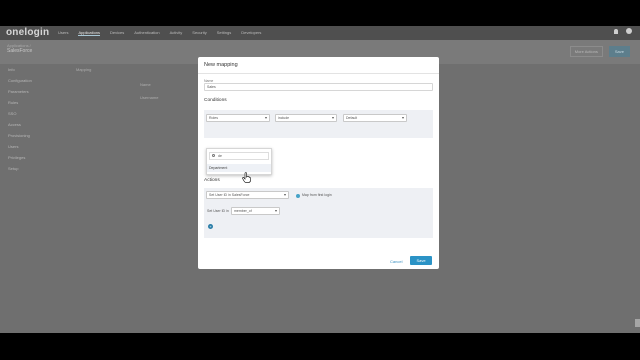 The width and height of the screenshot is (640, 360). What do you see at coordinates (375, 118) in the screenshot?
I see `condition-value-select: Default` at bounding box center [375, 118].